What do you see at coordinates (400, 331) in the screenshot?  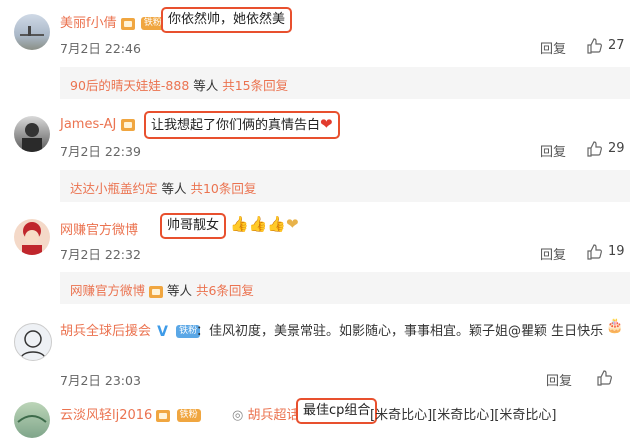 I see `comment-text: ：佳风初度，美景常驻。如影随心，事事相宜。颖子姐@瞿颖 生日快乐` at bounding box center [400, 331].